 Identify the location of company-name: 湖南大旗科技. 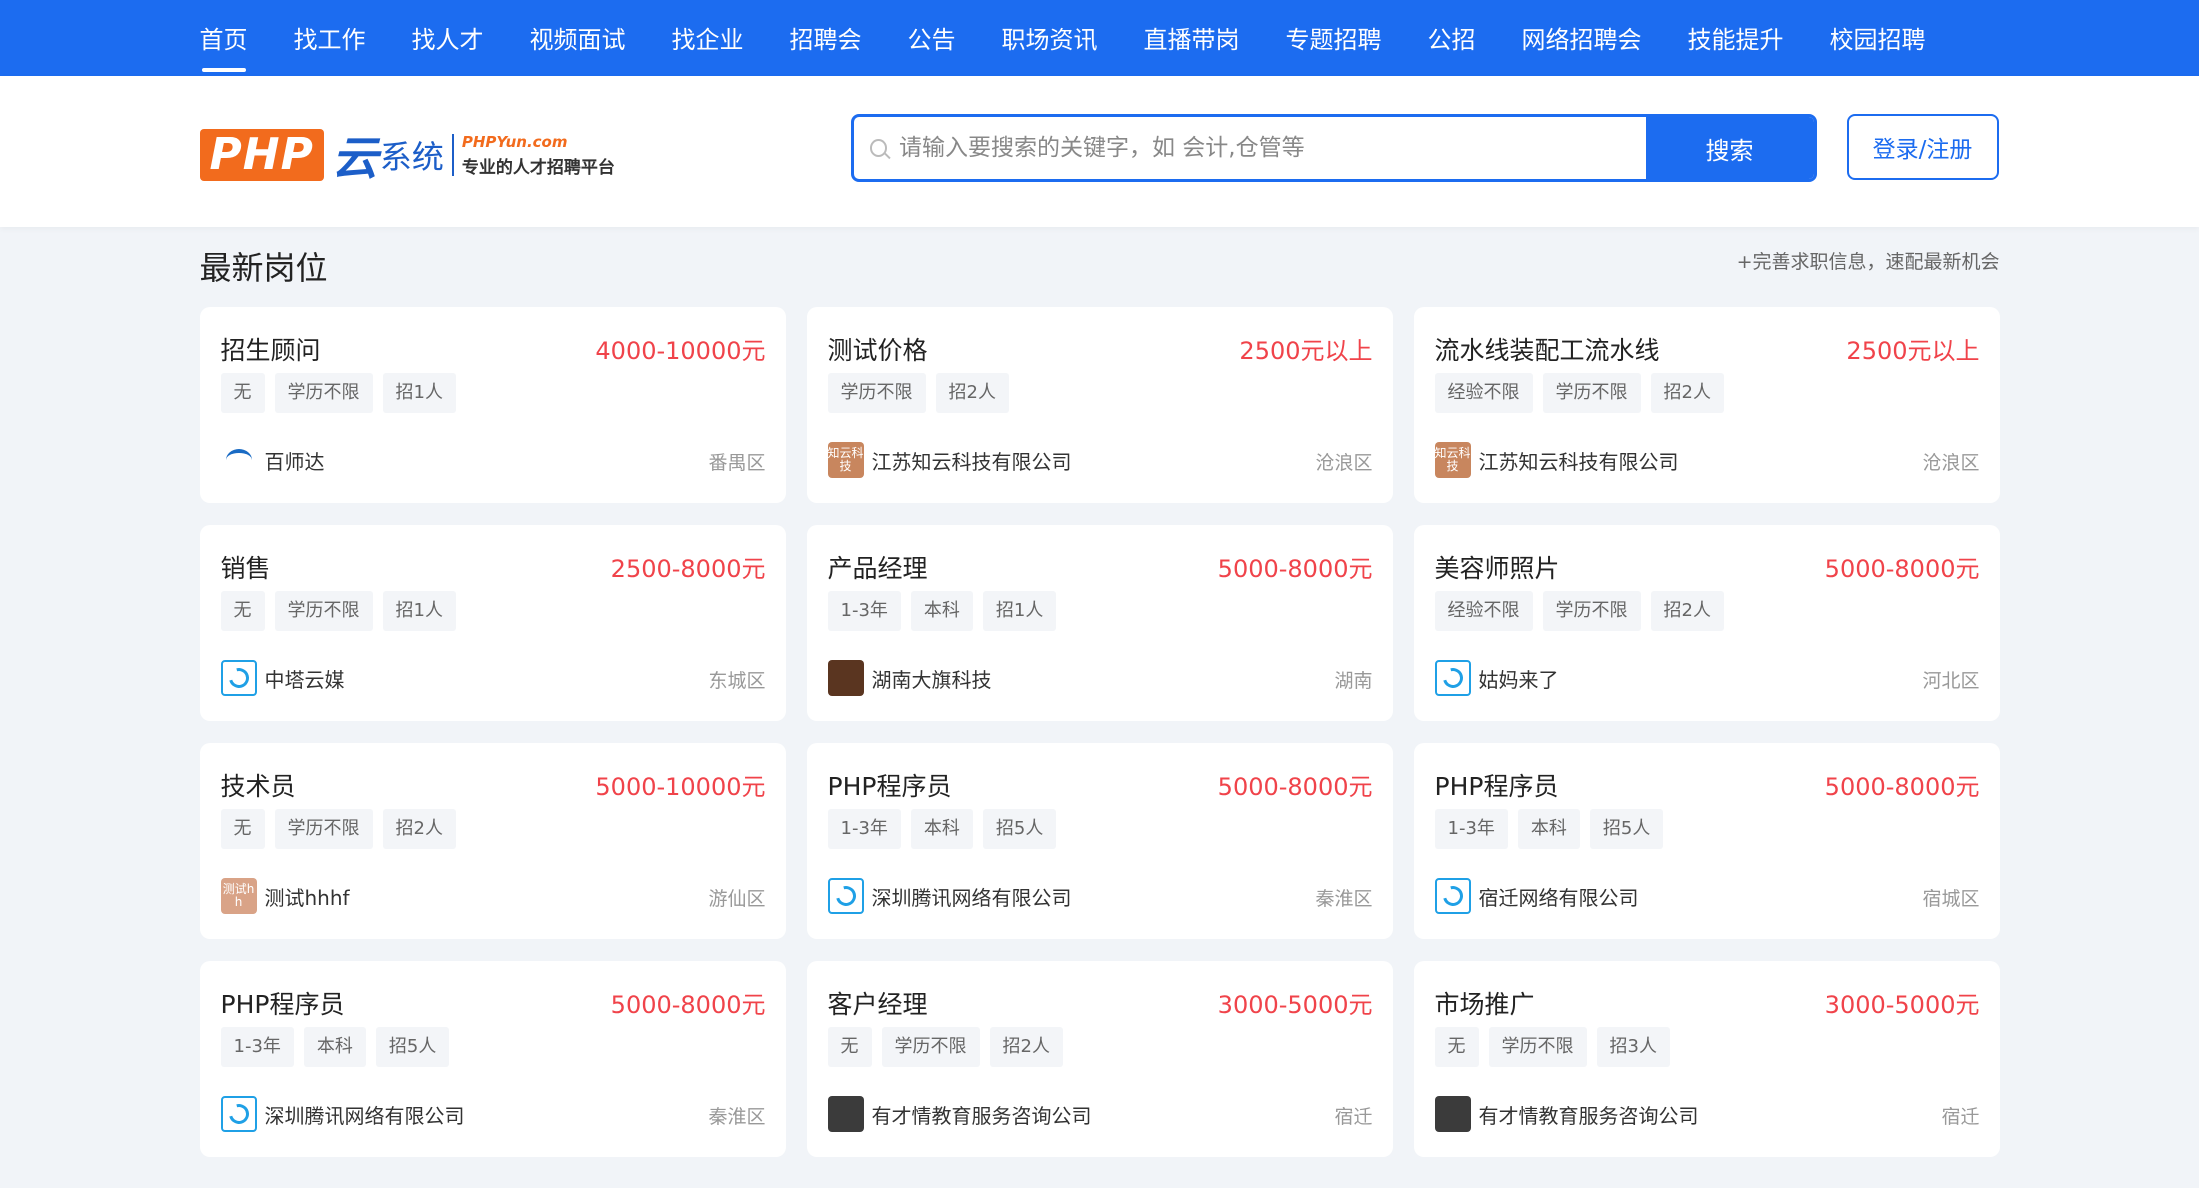
(932, 678).